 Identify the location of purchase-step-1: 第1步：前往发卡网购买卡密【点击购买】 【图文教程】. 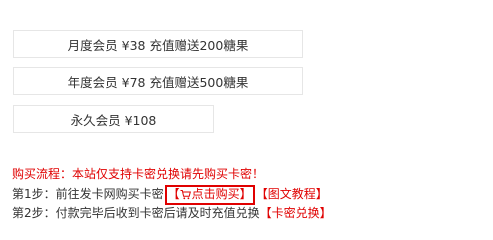
(170, 195).